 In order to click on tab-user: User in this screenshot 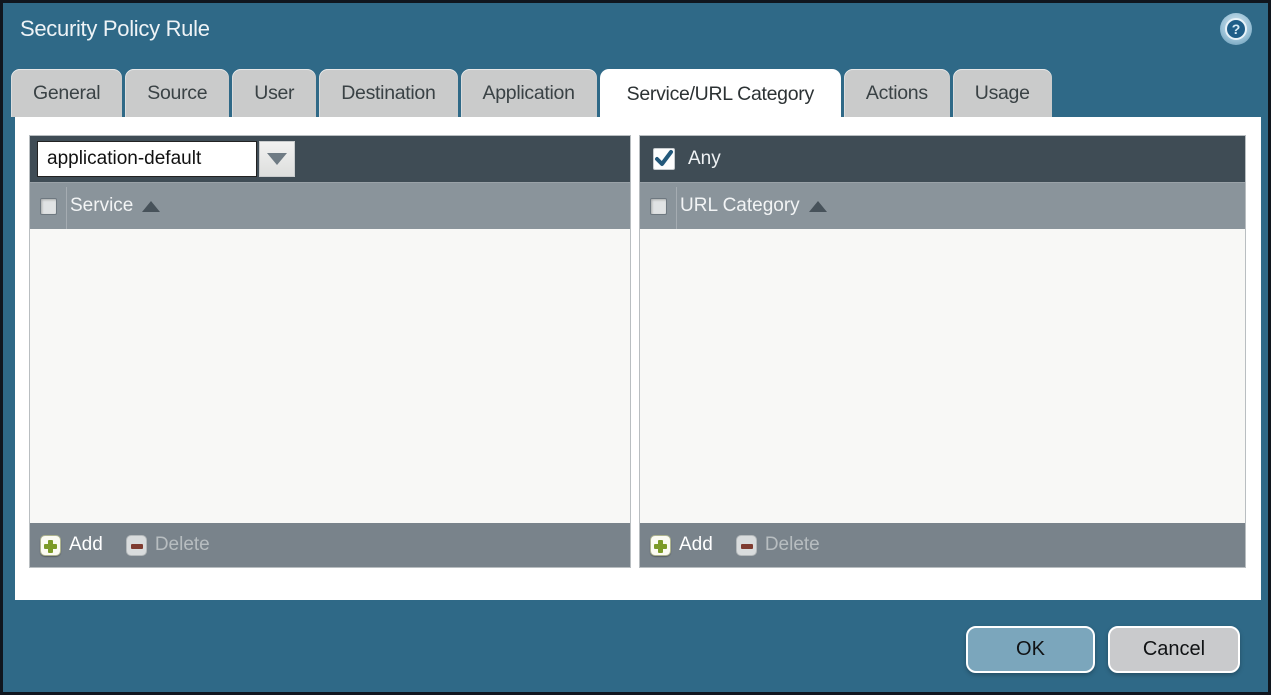, I will do `click(274, 93)`.